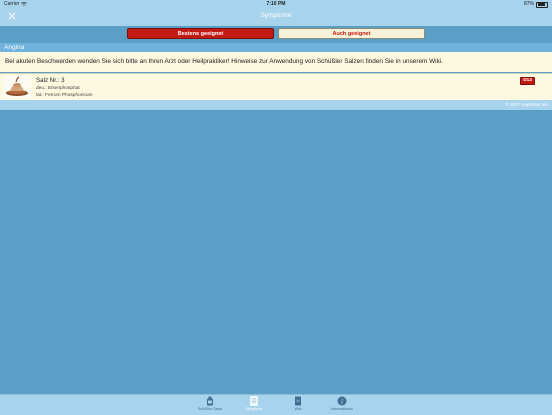 The width and height of the screenshot is (552, 415). I want to click on svg-text: i, so click(342, 402).